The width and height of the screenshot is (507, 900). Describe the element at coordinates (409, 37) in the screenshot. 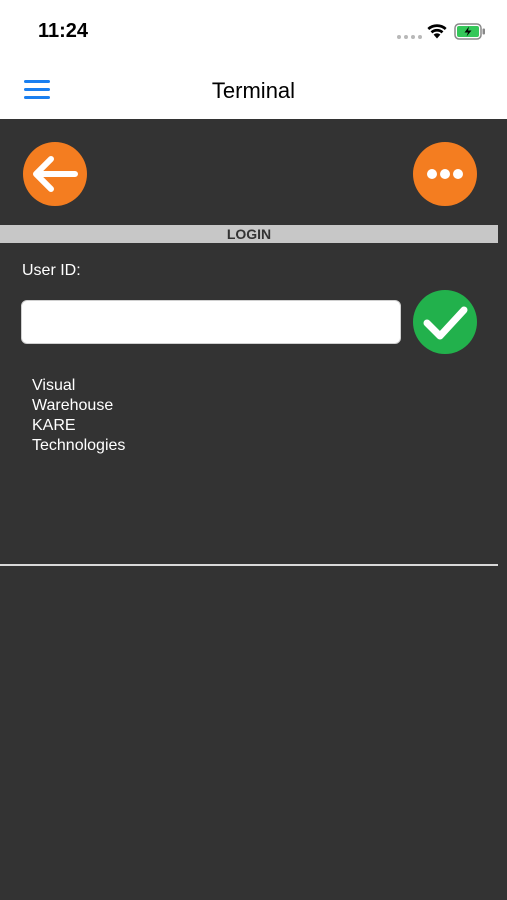

I see `cellular-dots-icon` at that location.